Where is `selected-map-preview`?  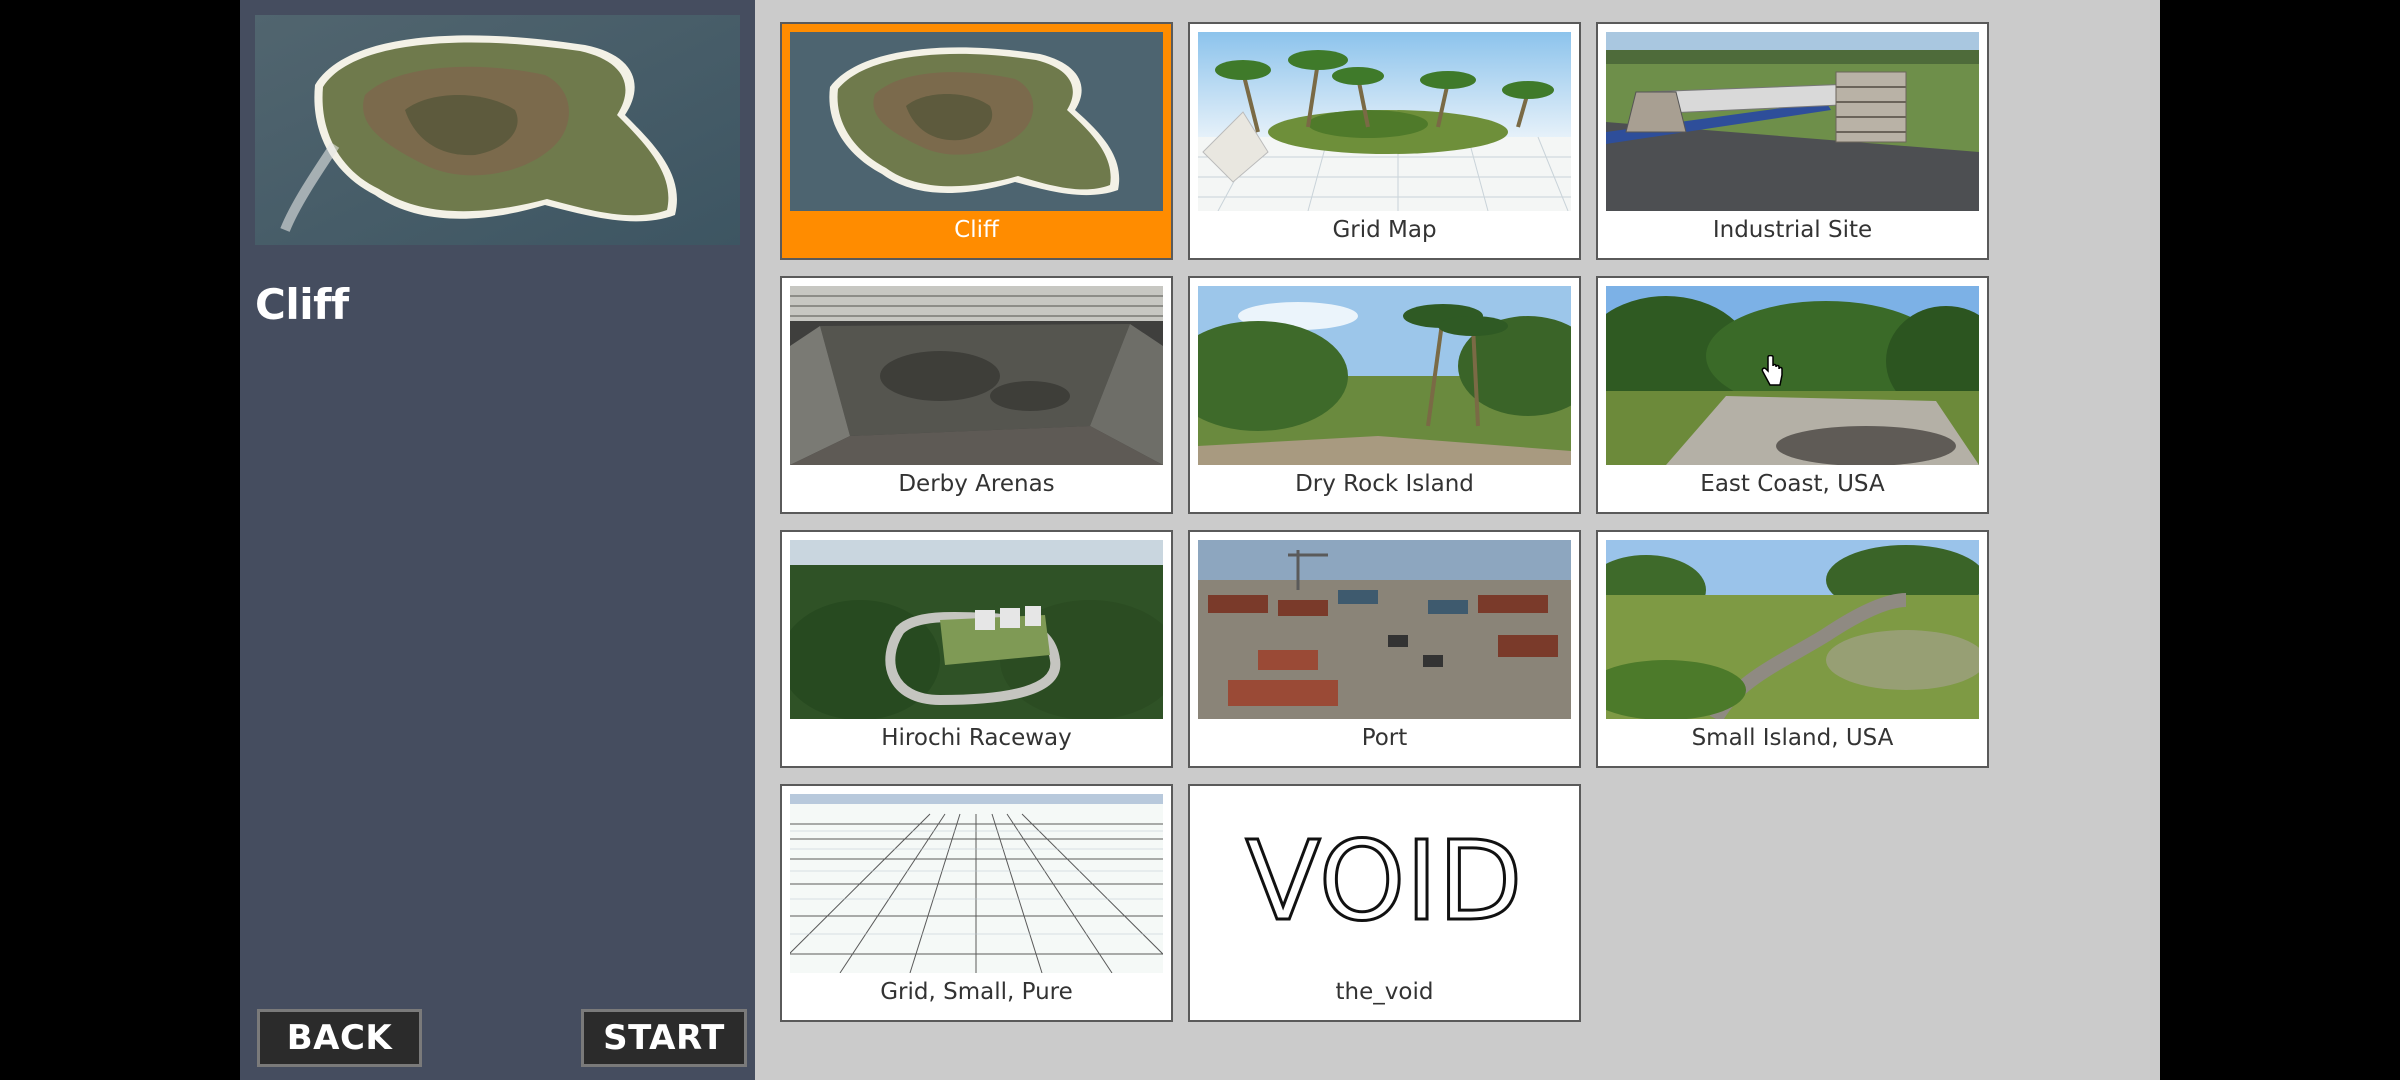
selected-map-preview is located at coordinates (497, 130).